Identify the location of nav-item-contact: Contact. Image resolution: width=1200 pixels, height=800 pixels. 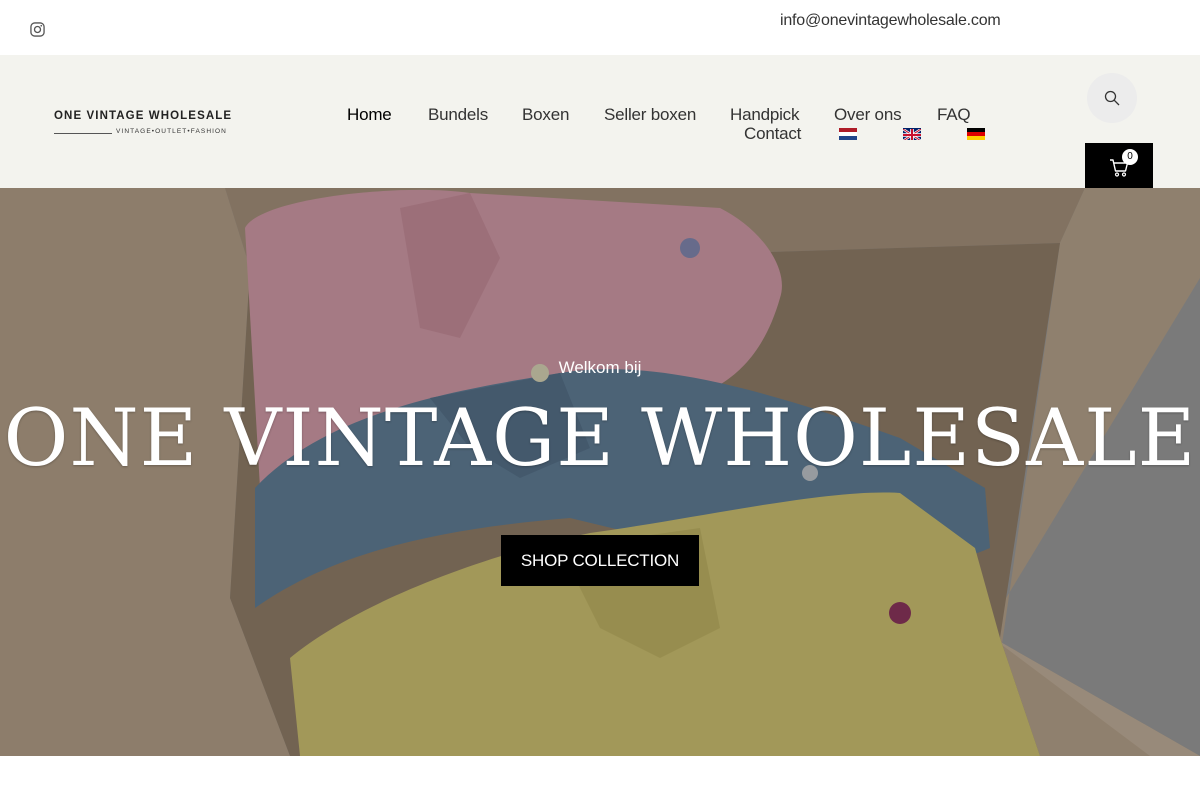
(772, 134).